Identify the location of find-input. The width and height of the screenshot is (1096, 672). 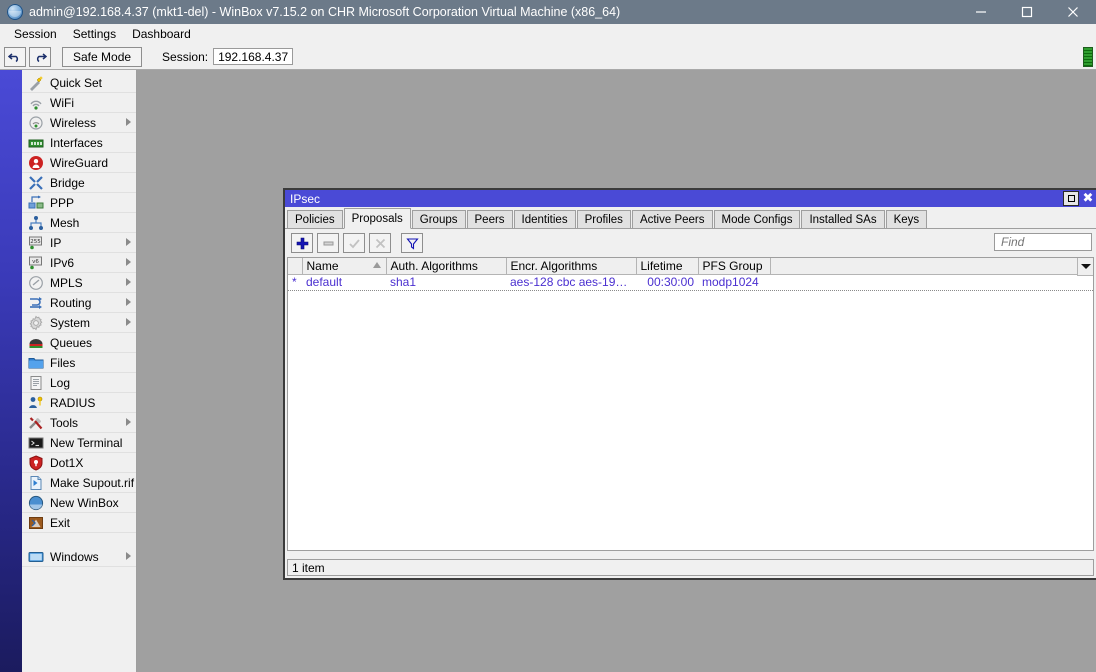
(1045, 242).